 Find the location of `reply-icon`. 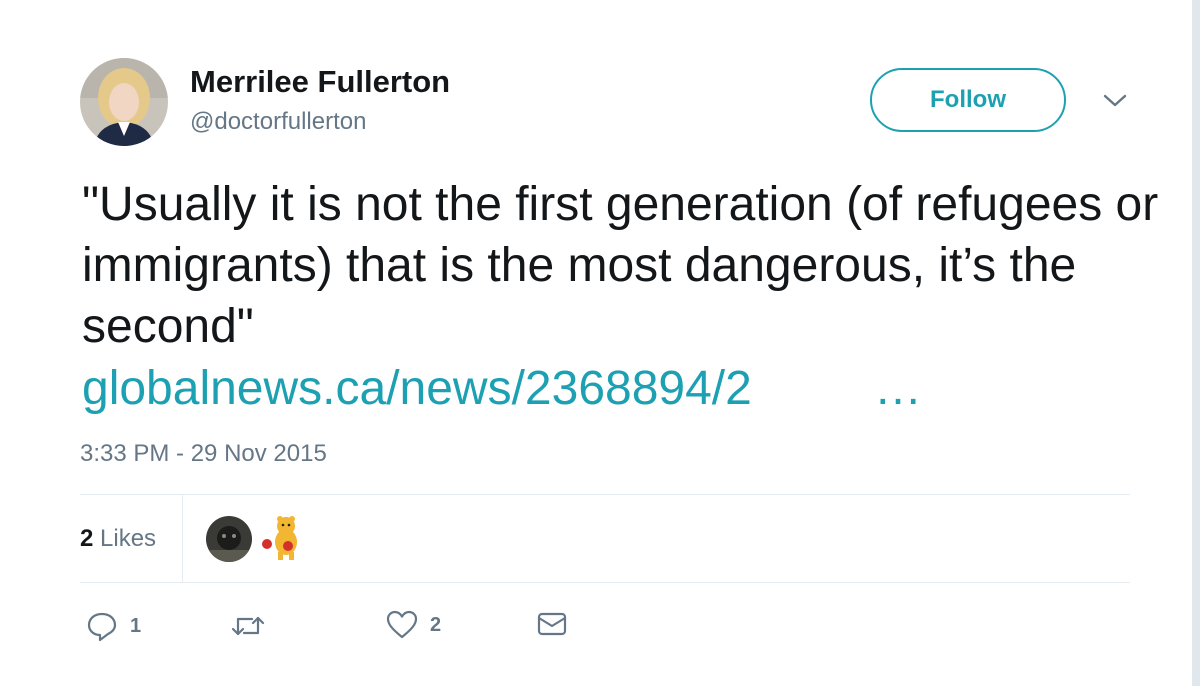

reply-icon is located at coordinates (102, 627).